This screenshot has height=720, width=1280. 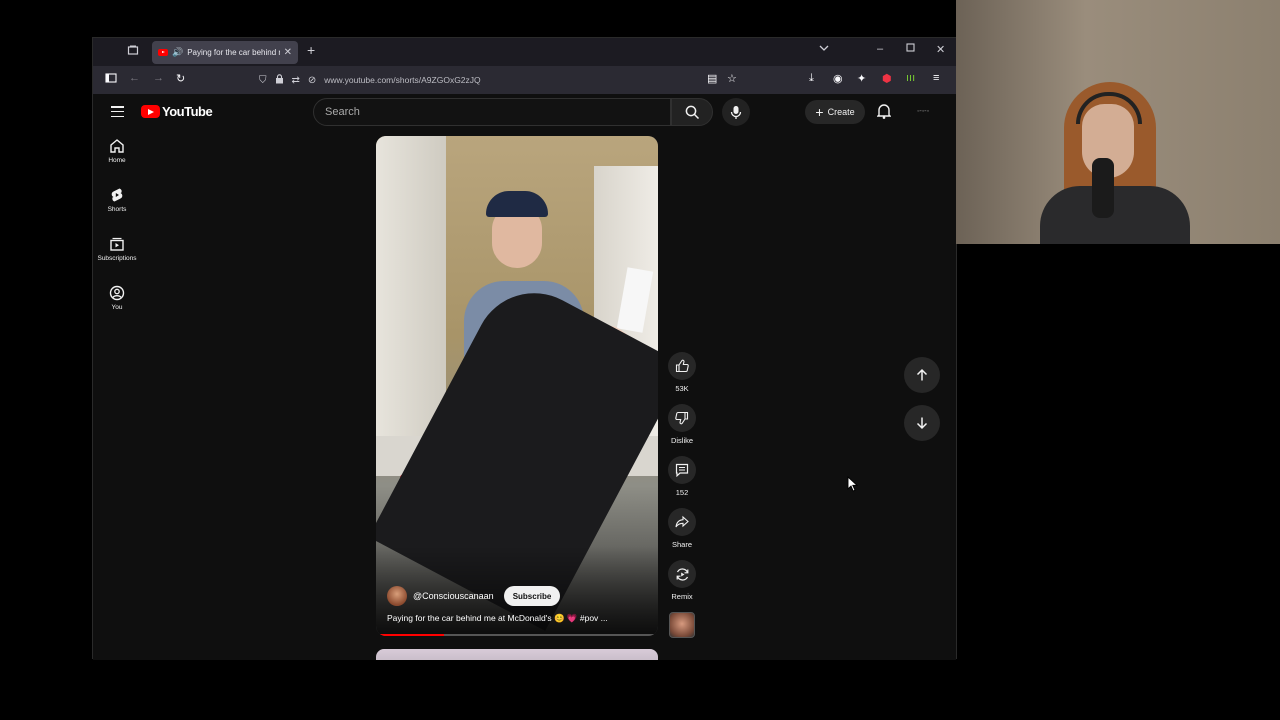 What do you see at coordinates (682, 625) in the screenshot?
I see `audio-source-thumbnail` at bounding box center [682, 625].